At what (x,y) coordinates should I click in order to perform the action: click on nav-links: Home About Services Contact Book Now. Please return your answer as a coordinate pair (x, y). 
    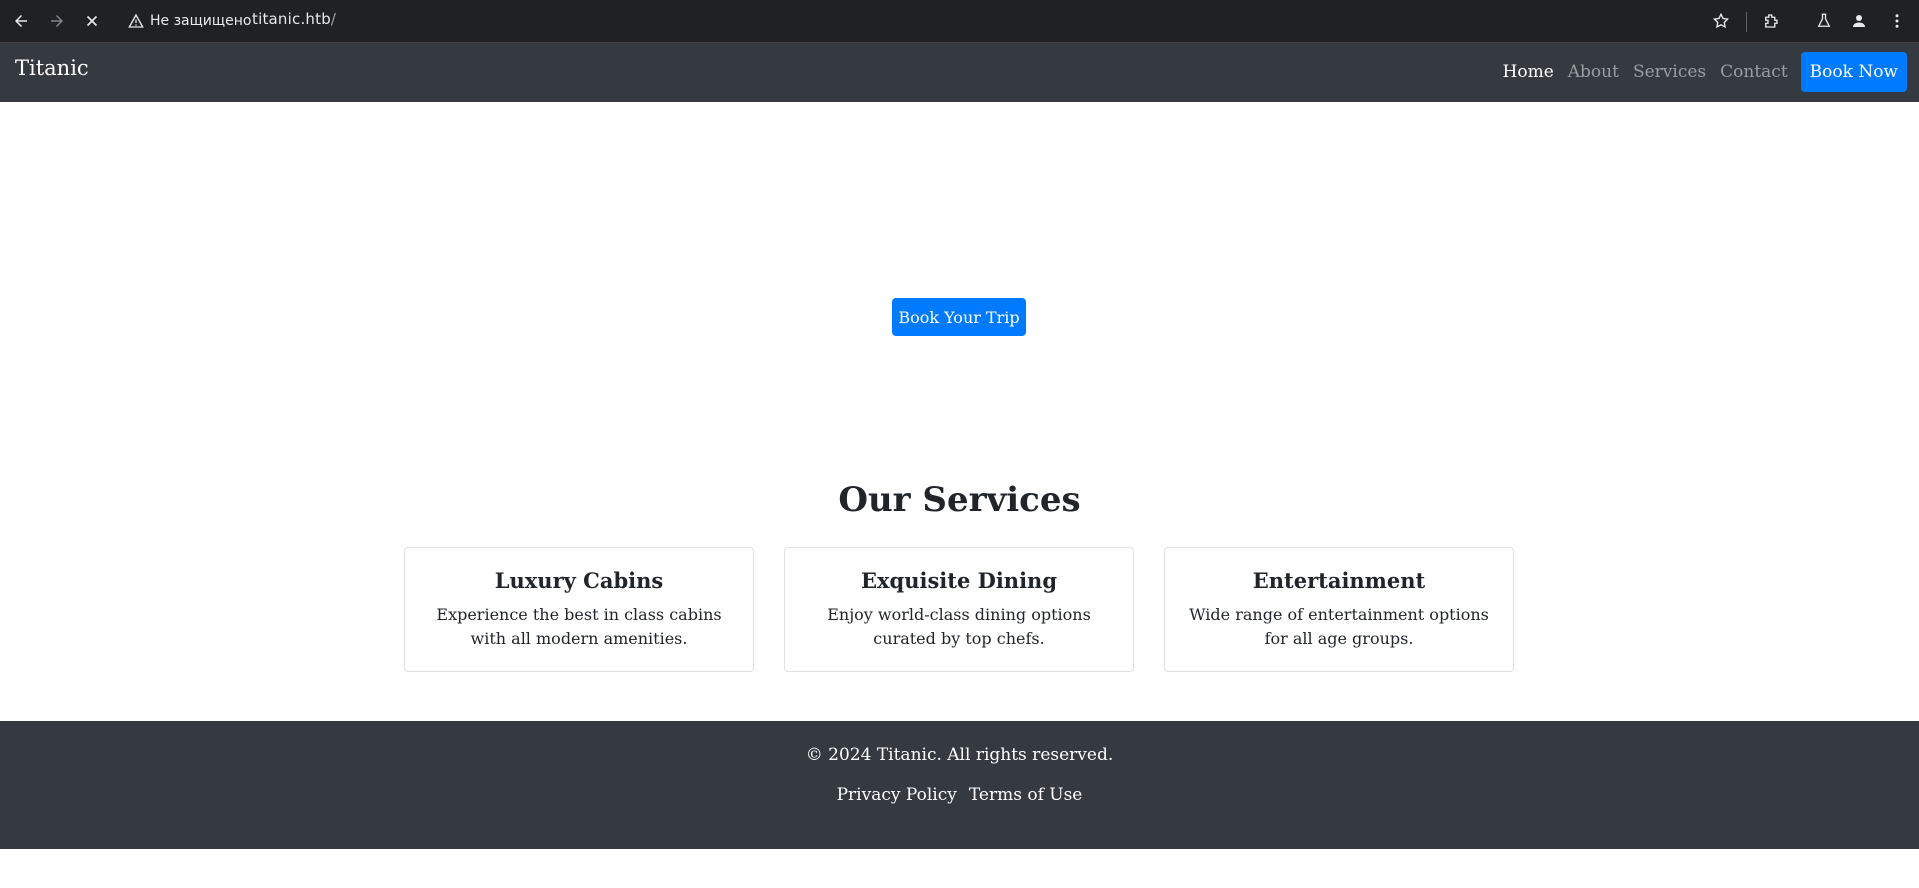
    Looking at the image, I should click on (1701, 72).